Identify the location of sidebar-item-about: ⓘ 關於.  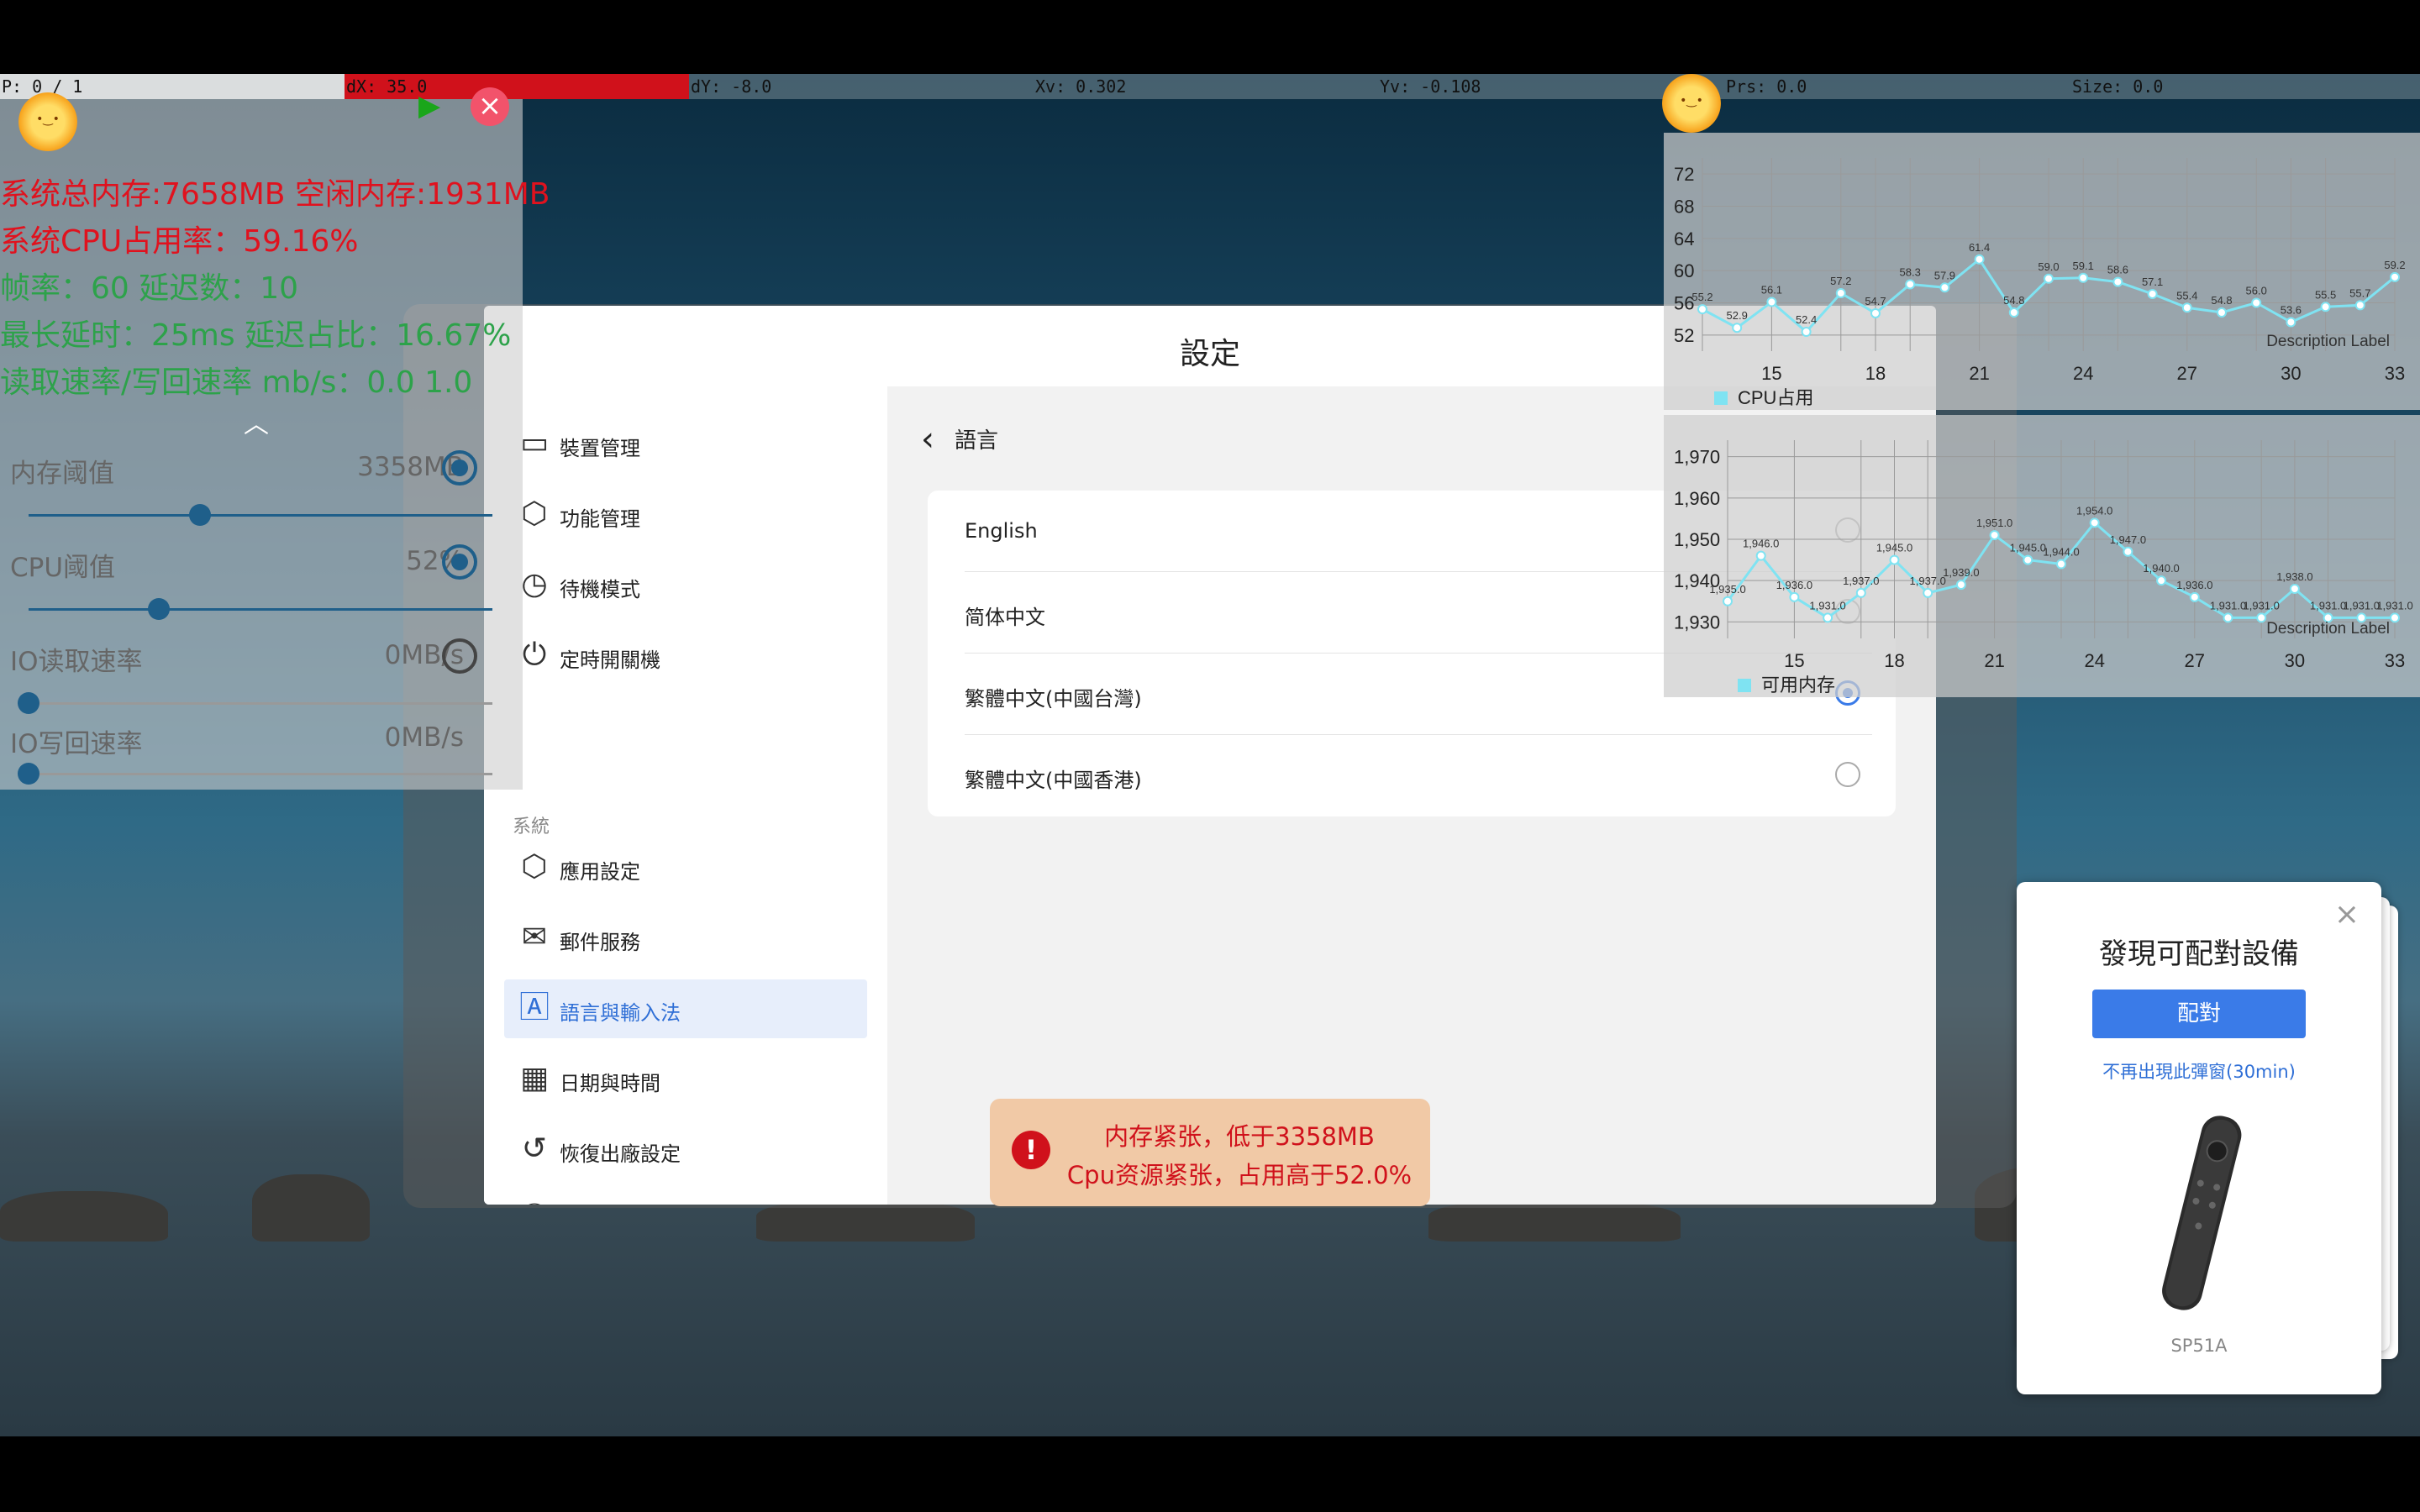
(686, 1198).